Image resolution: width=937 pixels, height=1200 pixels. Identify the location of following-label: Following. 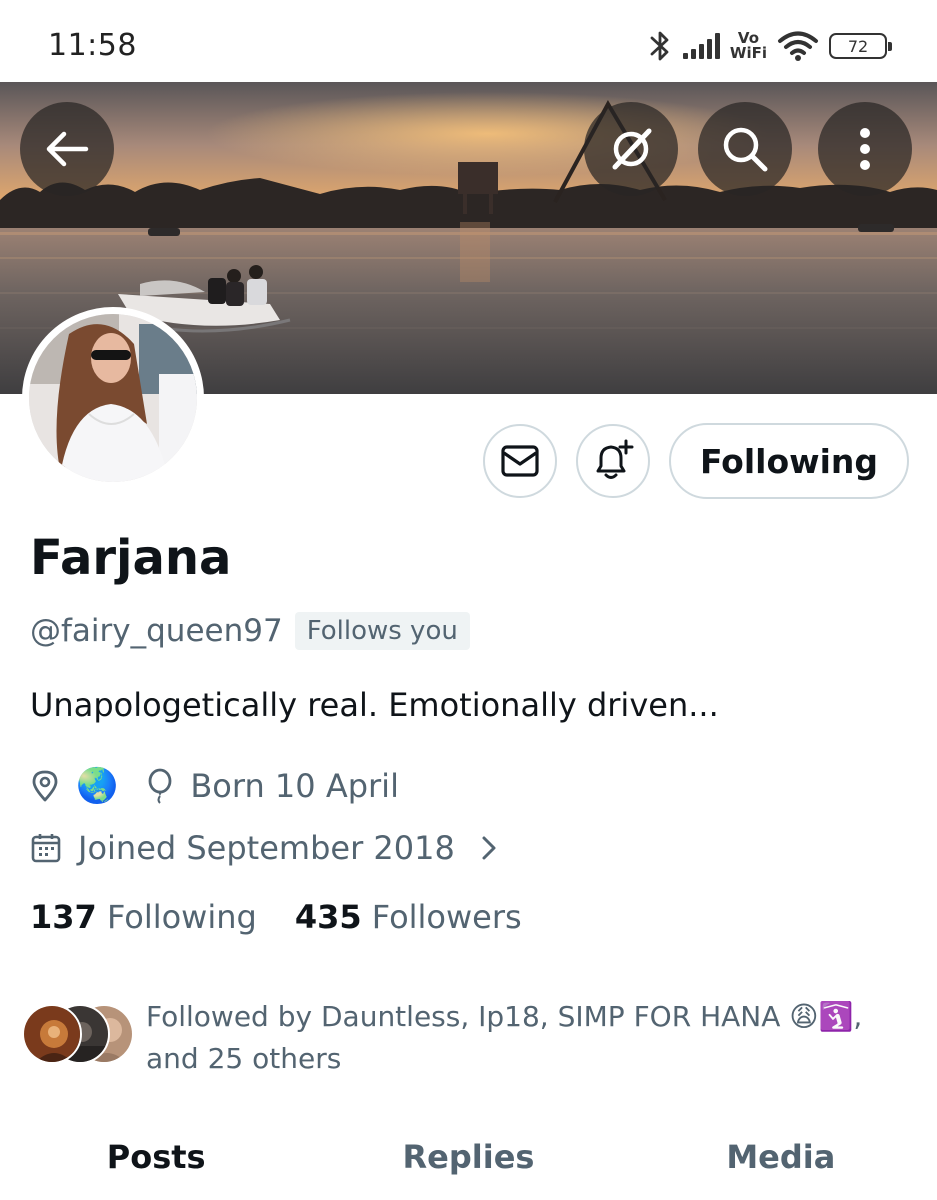
(181, 917).